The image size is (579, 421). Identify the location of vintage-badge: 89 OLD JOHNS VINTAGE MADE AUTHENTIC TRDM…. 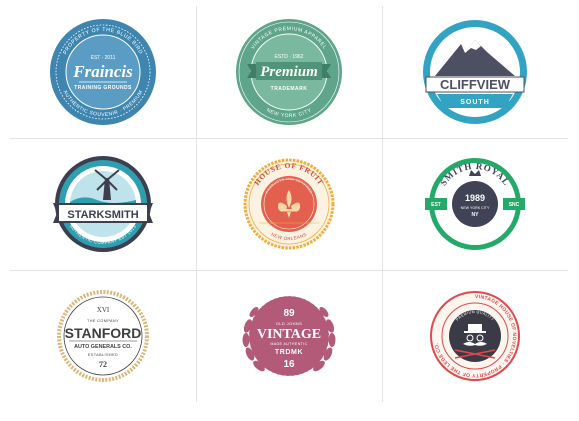
(289, 336).